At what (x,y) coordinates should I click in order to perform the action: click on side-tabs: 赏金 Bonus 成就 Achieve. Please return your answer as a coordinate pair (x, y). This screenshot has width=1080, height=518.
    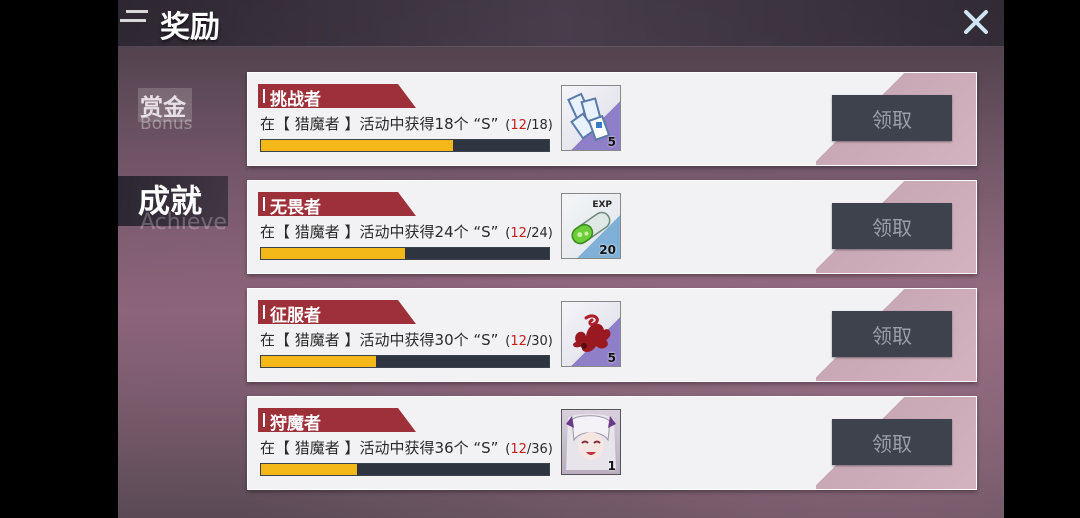
    Looking at the image, I should click on (178, 174).